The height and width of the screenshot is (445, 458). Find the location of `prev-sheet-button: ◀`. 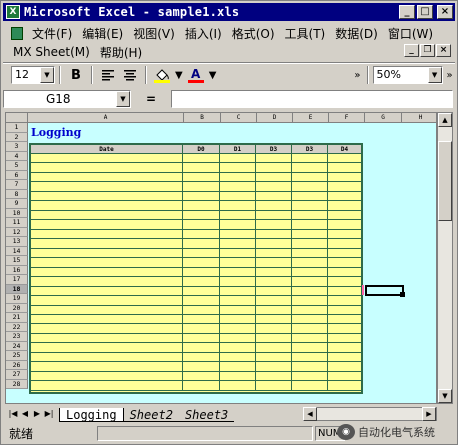

prev-sheet-button: ◀ is located at coordinates (25, 414).